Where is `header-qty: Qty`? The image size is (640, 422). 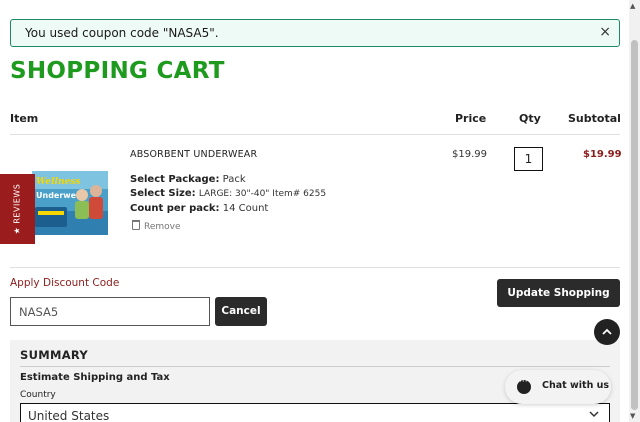
header-qty: Qty is located at coordinates (530, 118).